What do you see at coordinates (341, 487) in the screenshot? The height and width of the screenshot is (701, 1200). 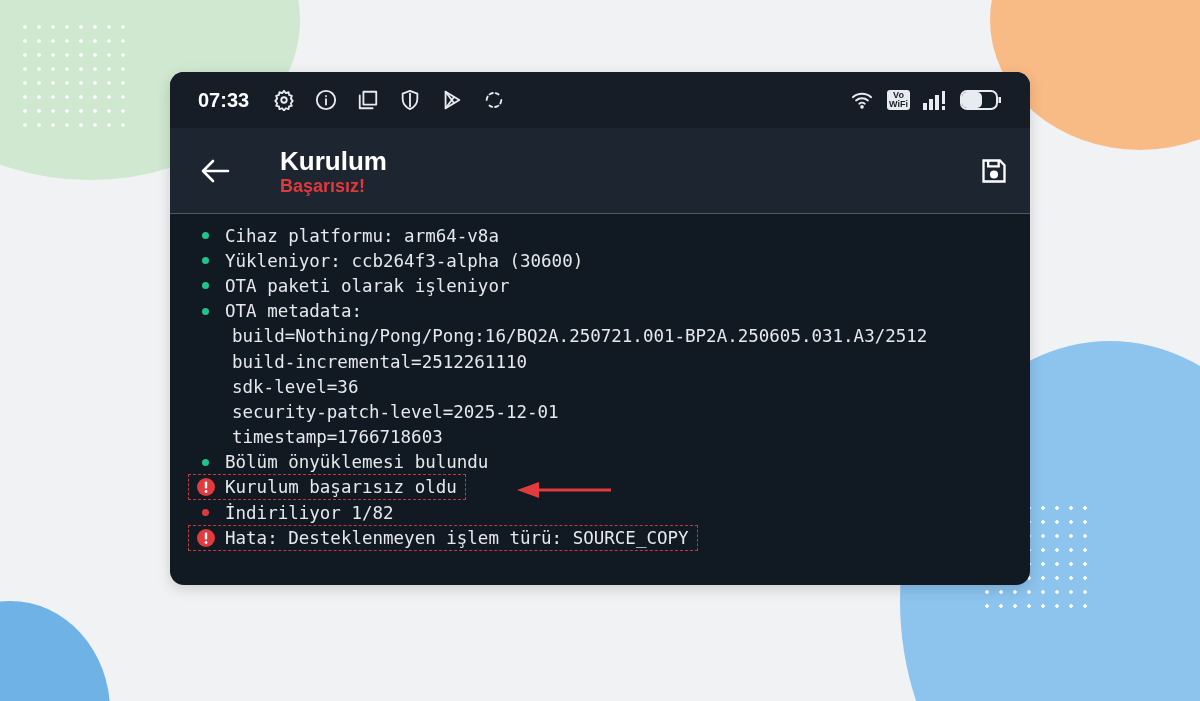 I see `log-text: Kurulum başarısız oldu` at bounding box center [341, 487].